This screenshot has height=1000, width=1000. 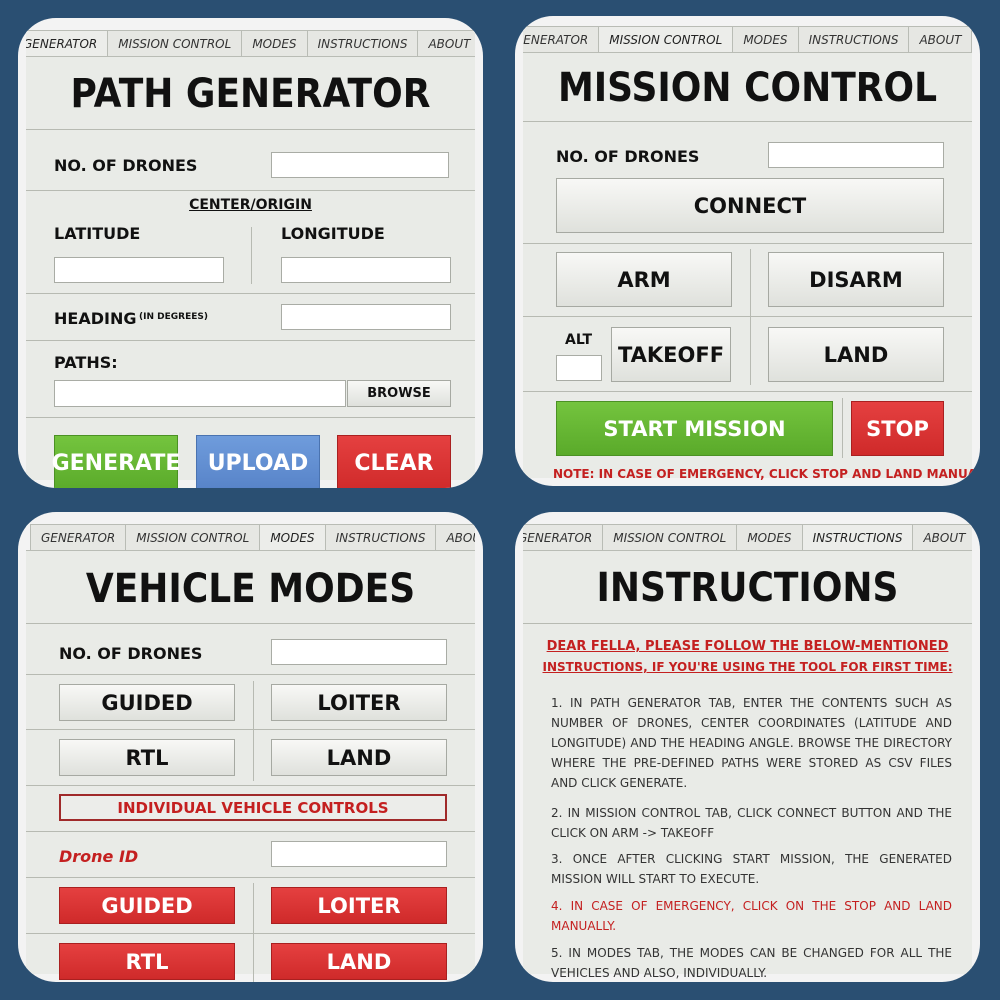 What do you see at coordinates (694, 428) in the screenshot?
I see `start-mission-button: START MISSION` at bounding box center [694, 428].